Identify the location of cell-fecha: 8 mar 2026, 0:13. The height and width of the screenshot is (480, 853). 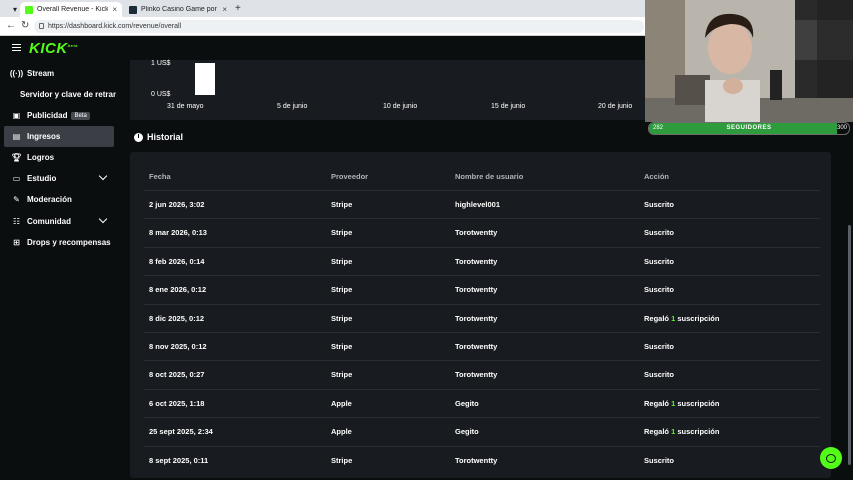
(178, 233).